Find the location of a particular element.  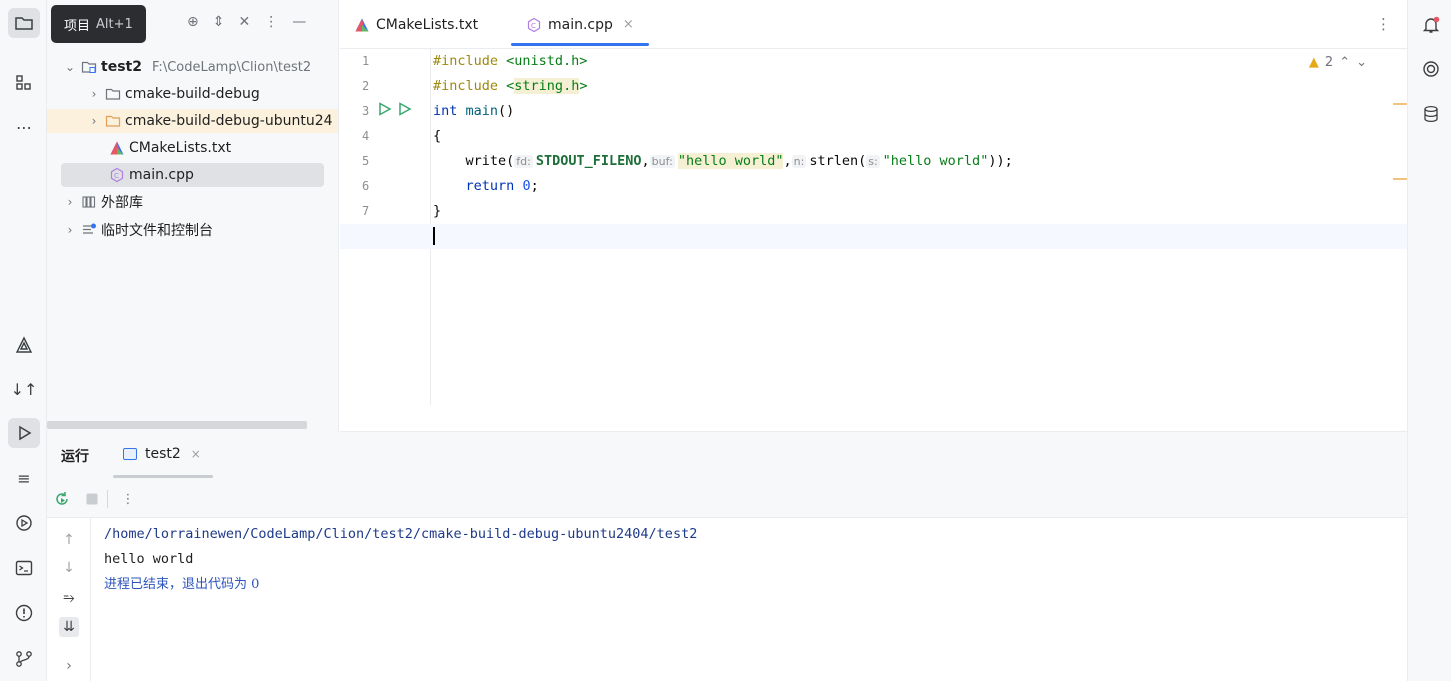

text-caret is located at coordinates (434, 236).